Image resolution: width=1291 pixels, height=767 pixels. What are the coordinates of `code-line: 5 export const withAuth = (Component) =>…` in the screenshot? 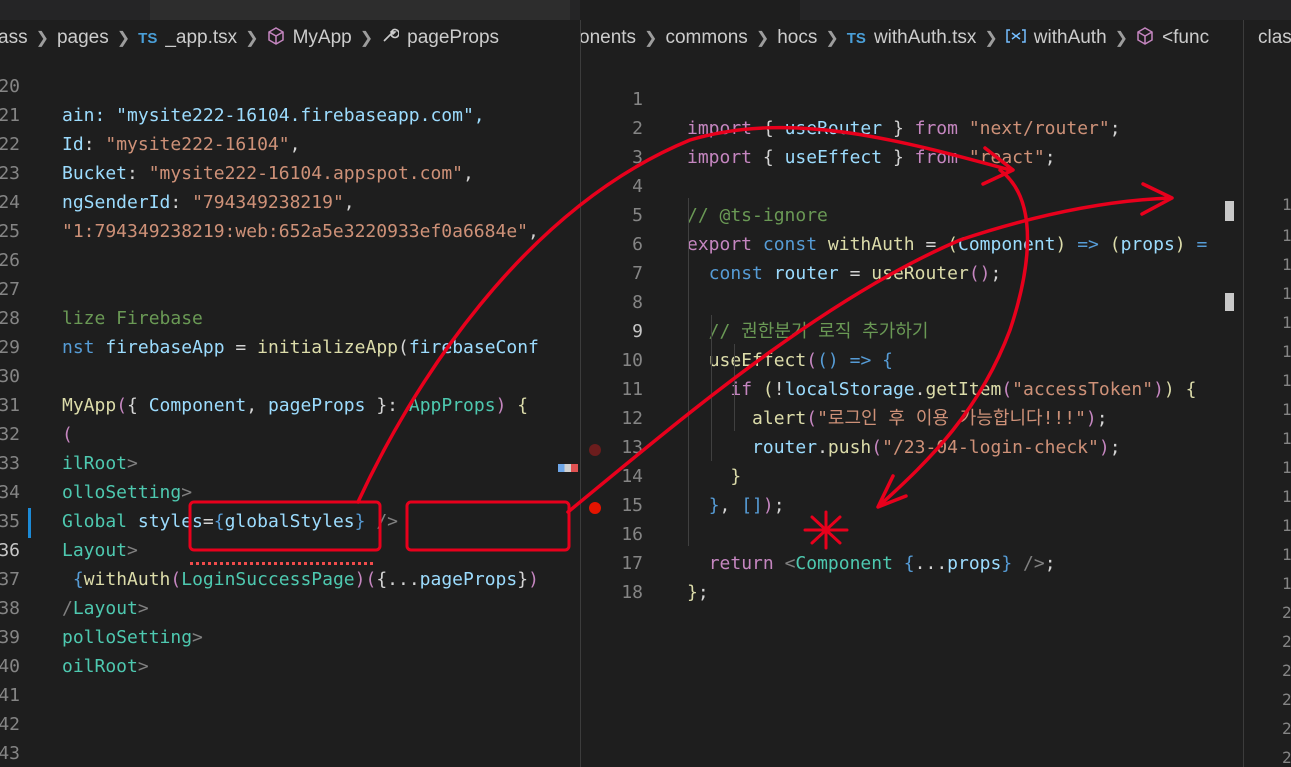 It's located at (912, 213).